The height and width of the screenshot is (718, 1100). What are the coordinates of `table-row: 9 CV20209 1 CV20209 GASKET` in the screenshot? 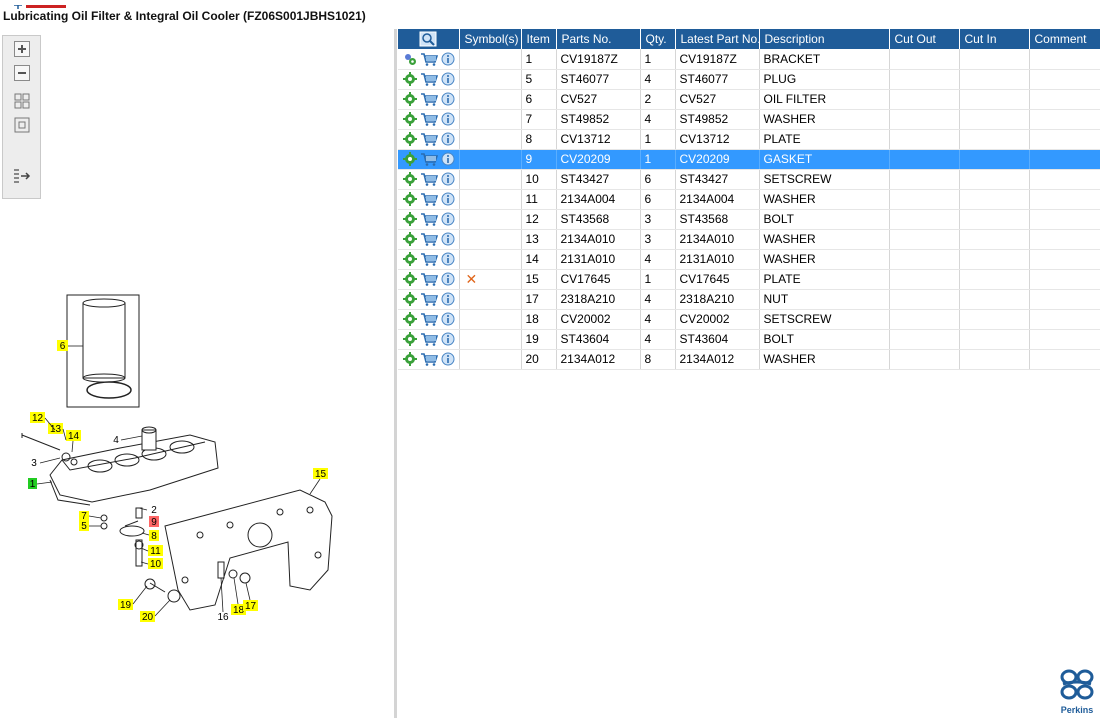 It's located at (749, 159).